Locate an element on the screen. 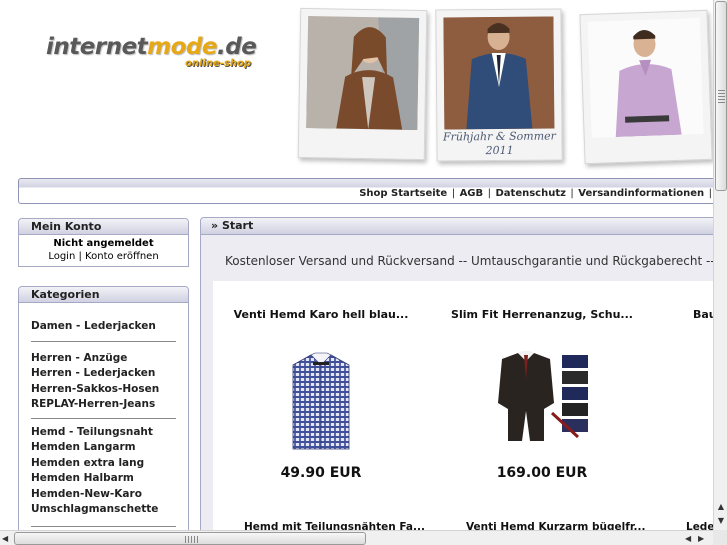  login-link: Login is located at coordinates (61, 256).